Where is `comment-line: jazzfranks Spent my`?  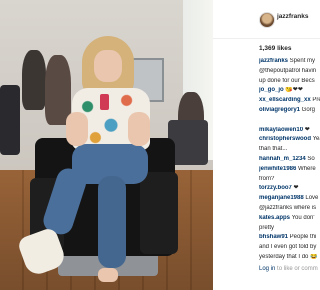 comment-line: jazzfranks Spent my is located at coordinates (289, 62).